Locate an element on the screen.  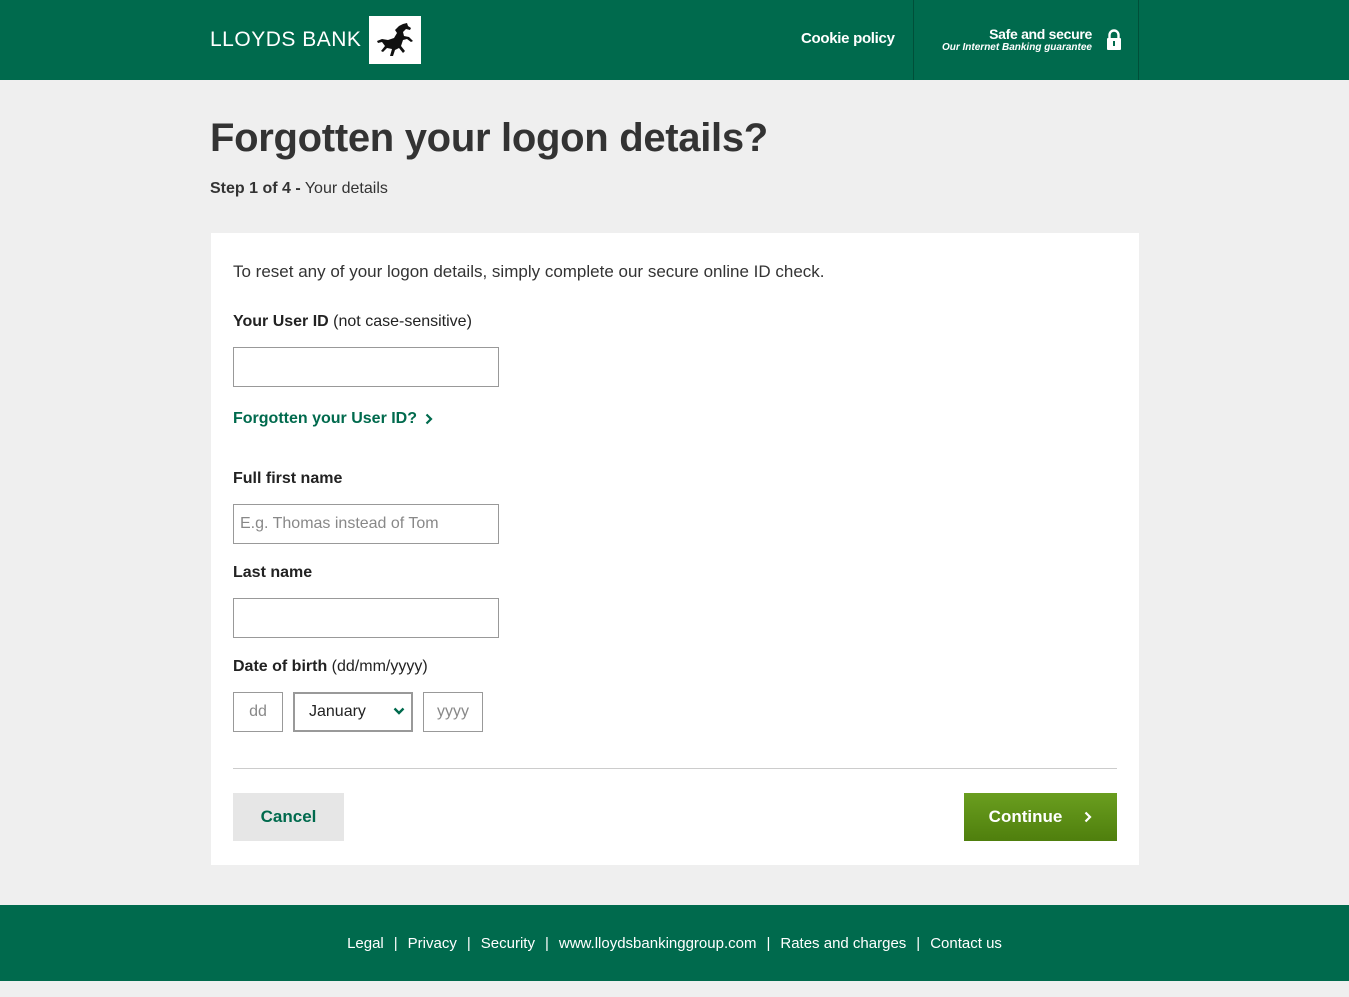
brand-logo: LLOYDS BANK is located at coordinates (316, 40).